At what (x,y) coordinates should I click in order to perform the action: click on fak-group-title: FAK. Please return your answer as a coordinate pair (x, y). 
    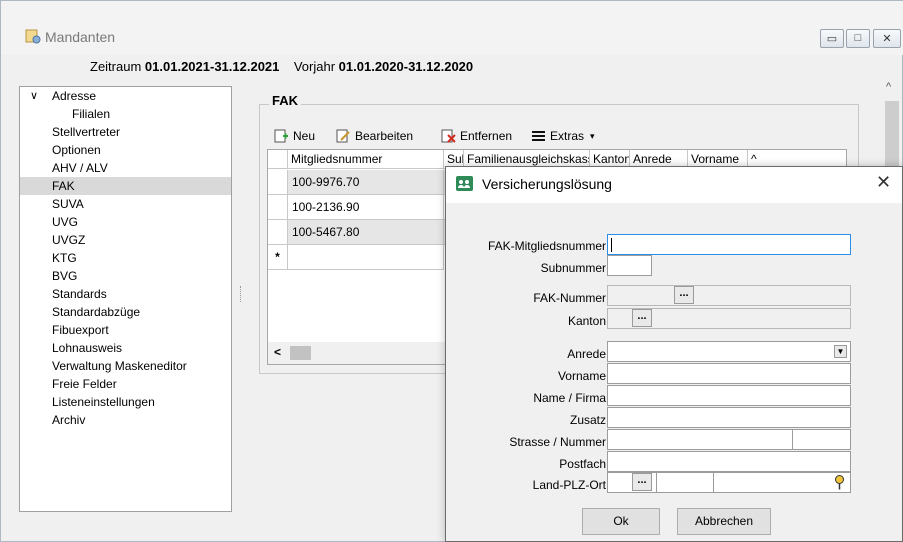
    Looking at the image, I should click on (285, 100).